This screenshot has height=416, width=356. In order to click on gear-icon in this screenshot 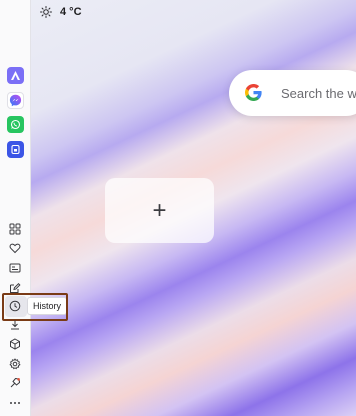, I will do `click(15, 364)`.